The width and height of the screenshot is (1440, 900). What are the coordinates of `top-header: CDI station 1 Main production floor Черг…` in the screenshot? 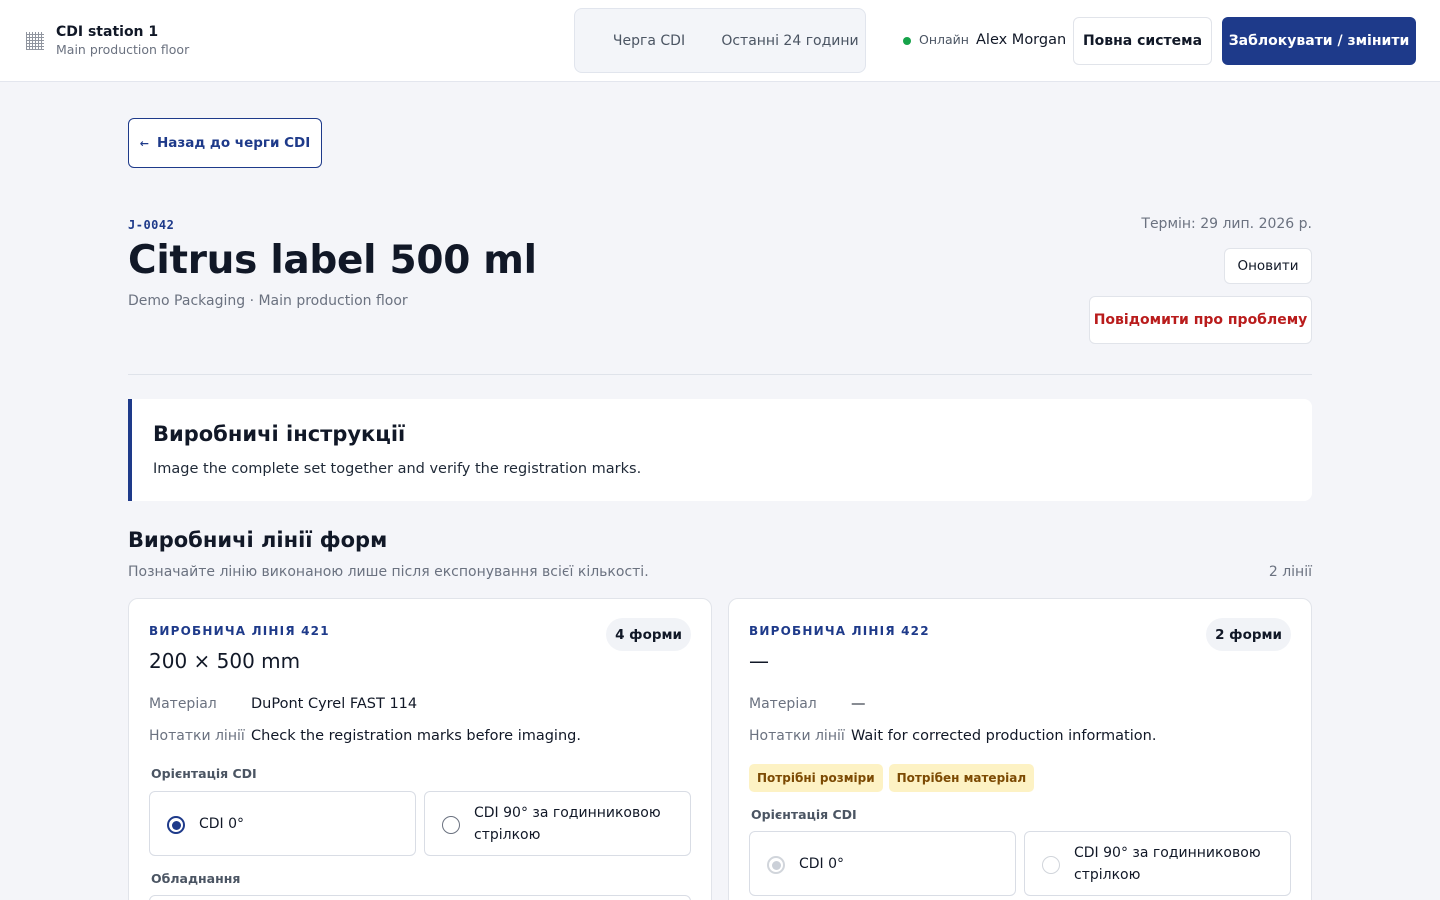 It's located at (720, 41).